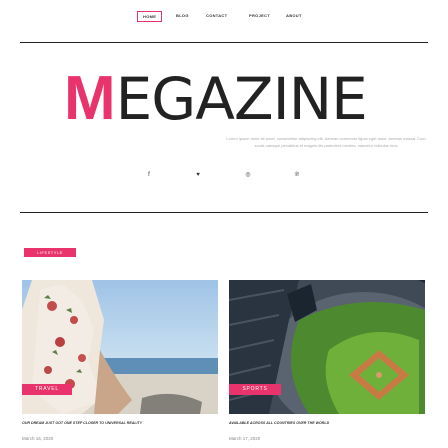 The height and width of the screenshot is (448, 448). I want to click on post-image-travel: TRAVEL, so click(120, 347).